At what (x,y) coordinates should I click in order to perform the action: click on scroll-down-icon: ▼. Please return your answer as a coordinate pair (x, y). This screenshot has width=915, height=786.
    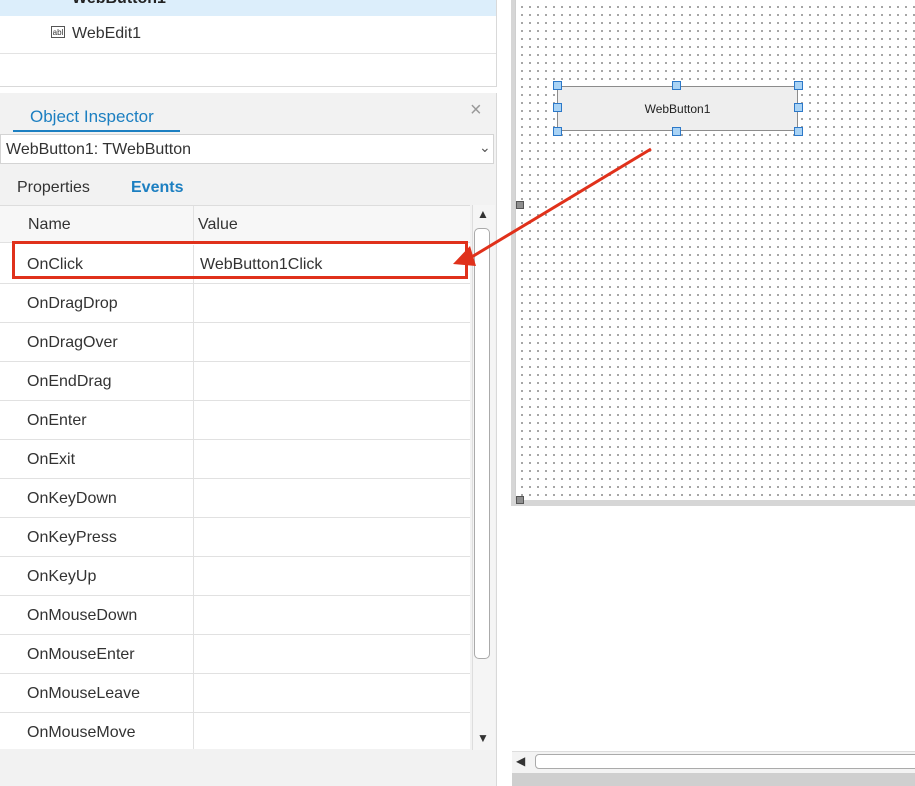
    Looking at the image, I should click on (483, 738).